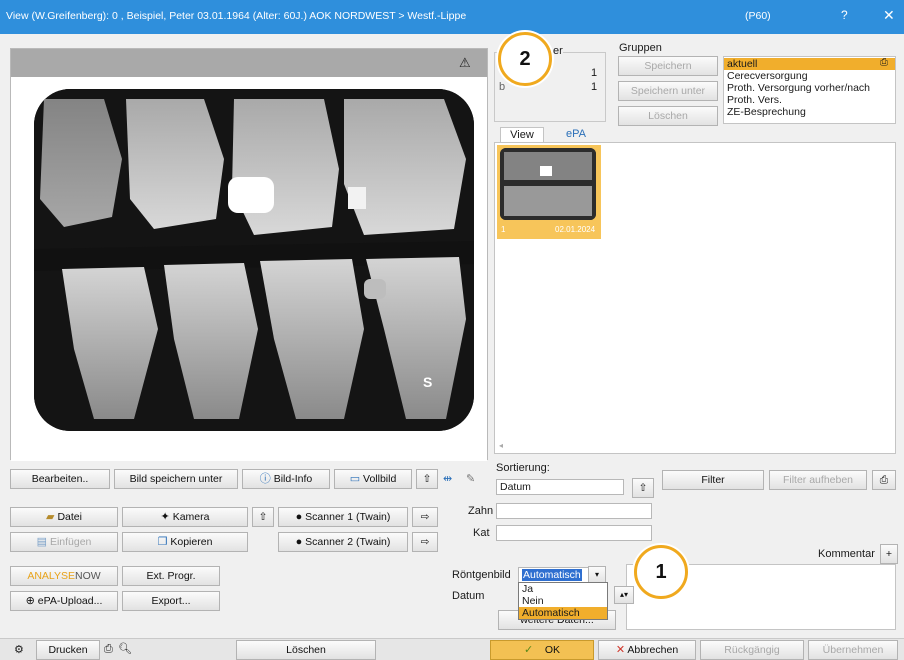  What do you see at coordinates (713, 480) in the screenshot?
I see `filter-button: Filter` at bounding box center [713, 480].